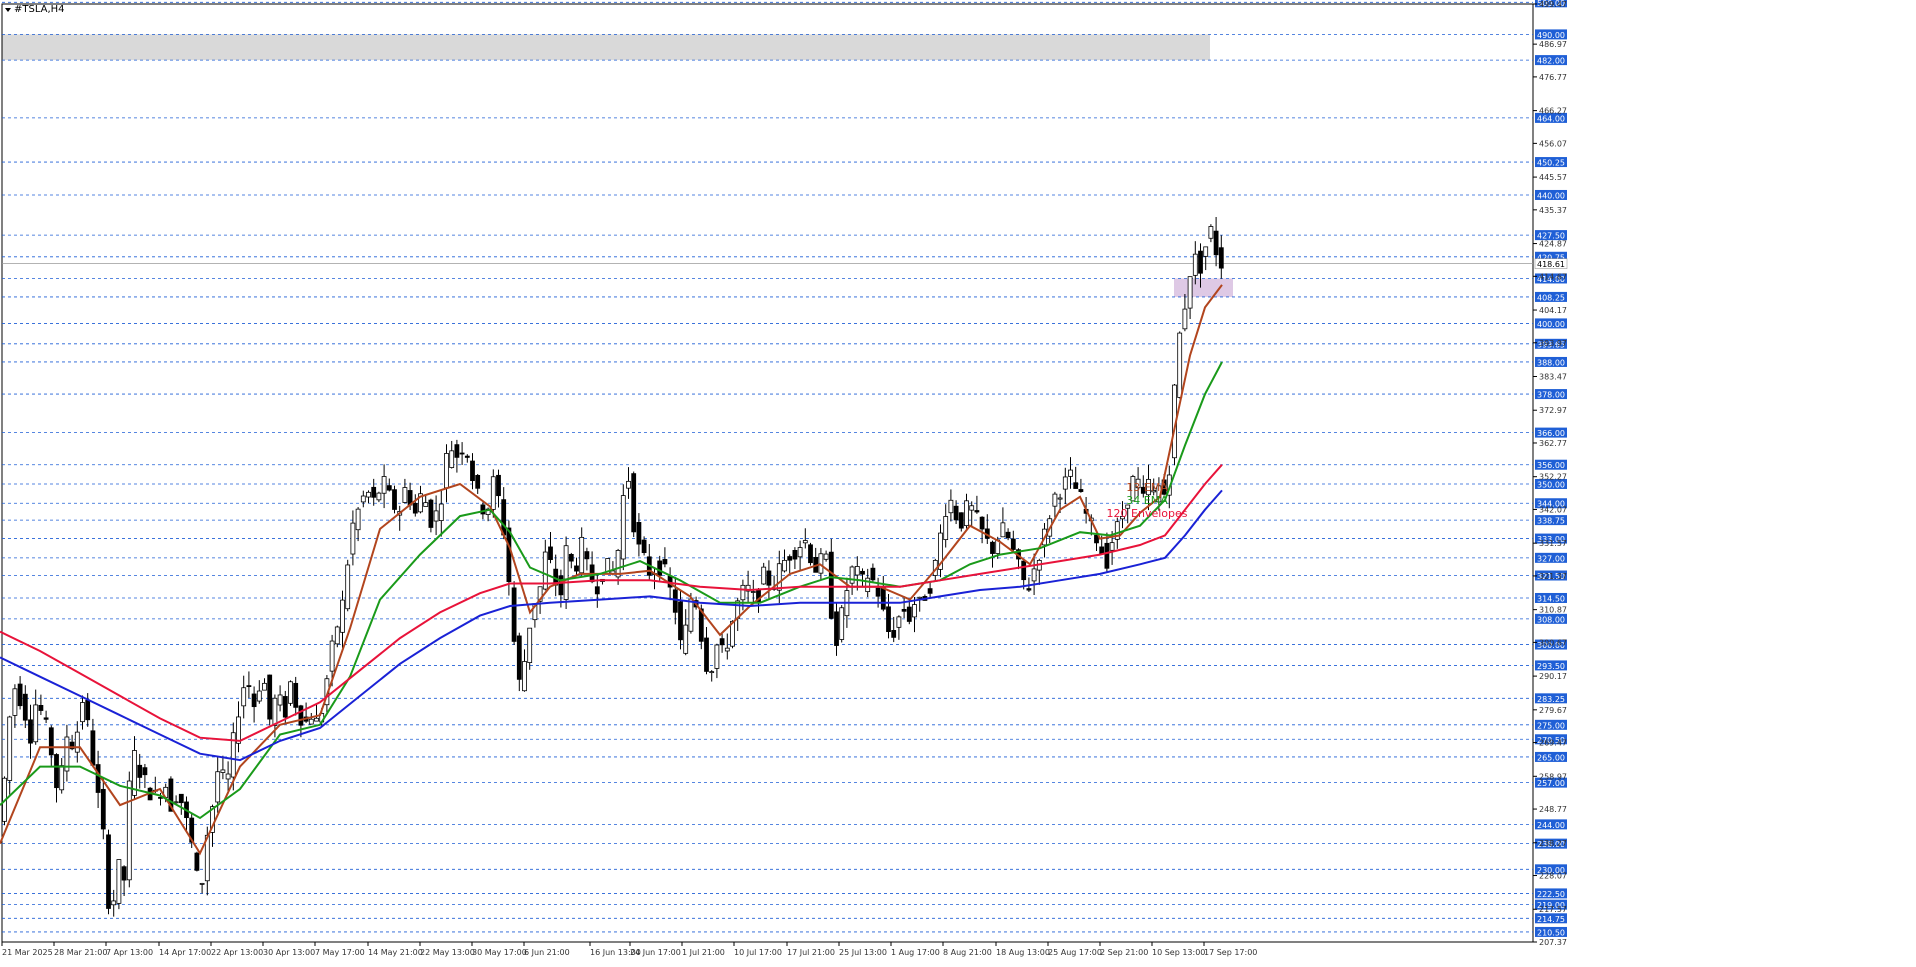 The image size is (1916, 967). Describe the element at coordinates (340, 952) in the screenshot. I see `time-tick-label: 7 May 17:00` at that location.